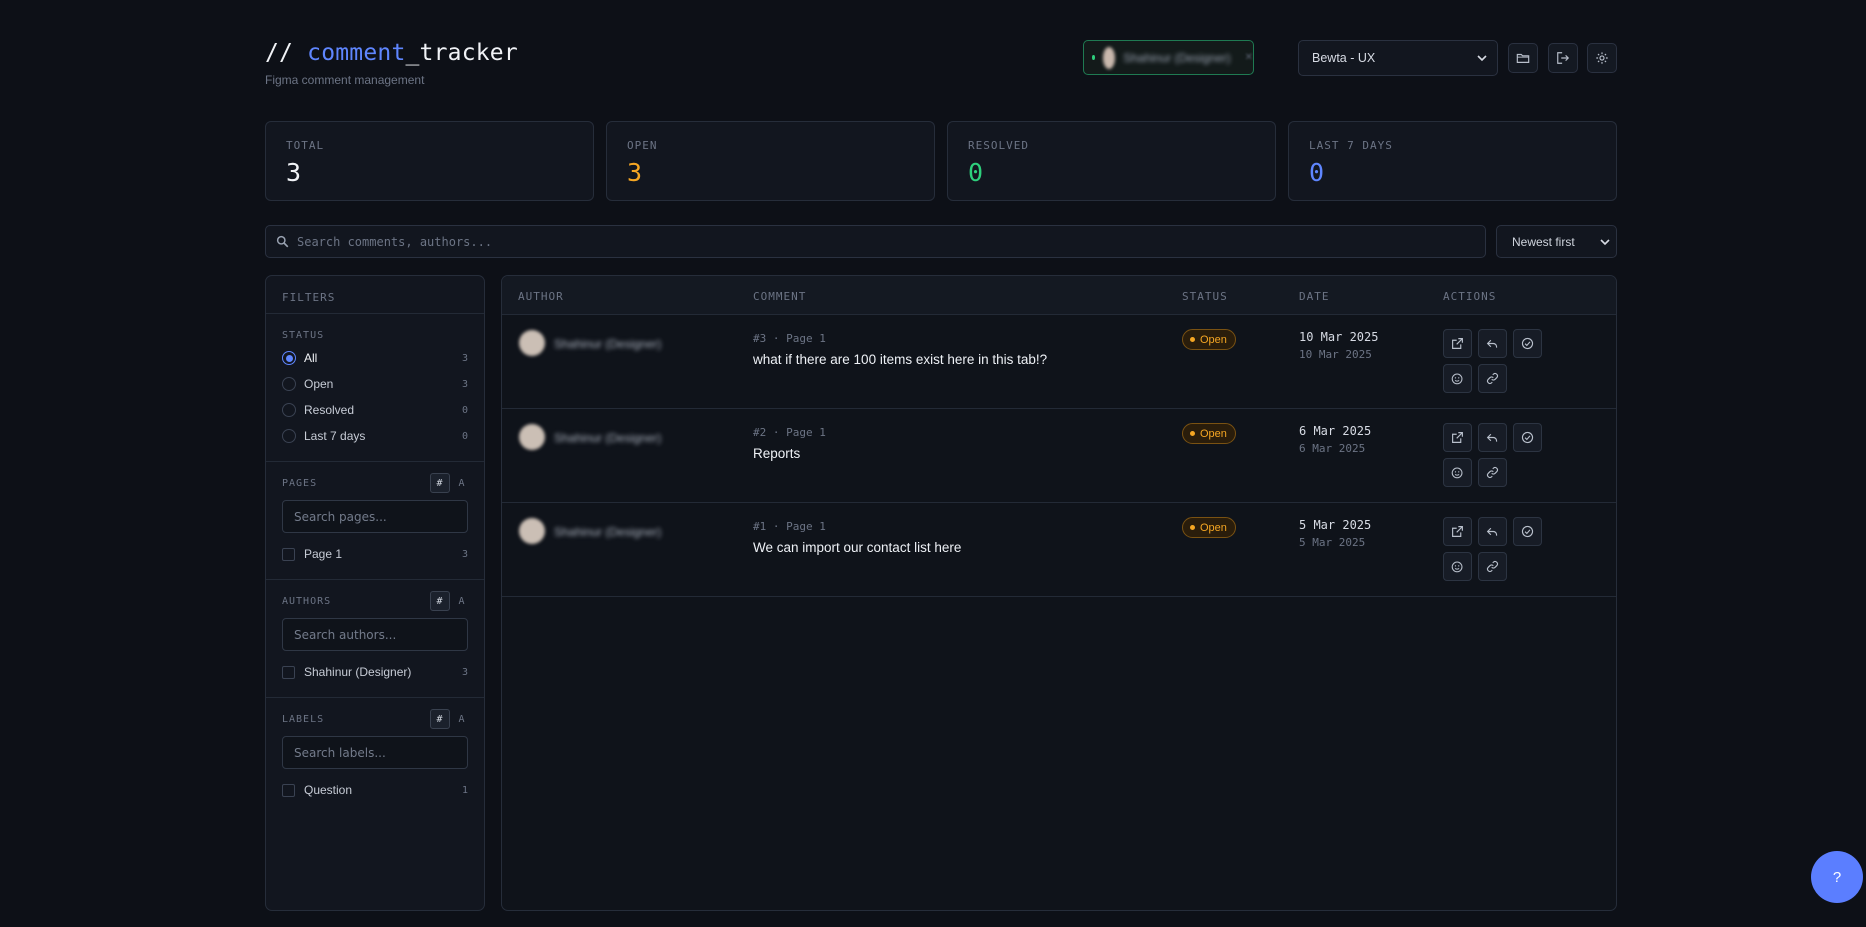  What do you see at coordinates (375, 672) in the screenshot?
I see `author-filter-item: Shahinur (Designer) 3` at bounding box center [375, 672].